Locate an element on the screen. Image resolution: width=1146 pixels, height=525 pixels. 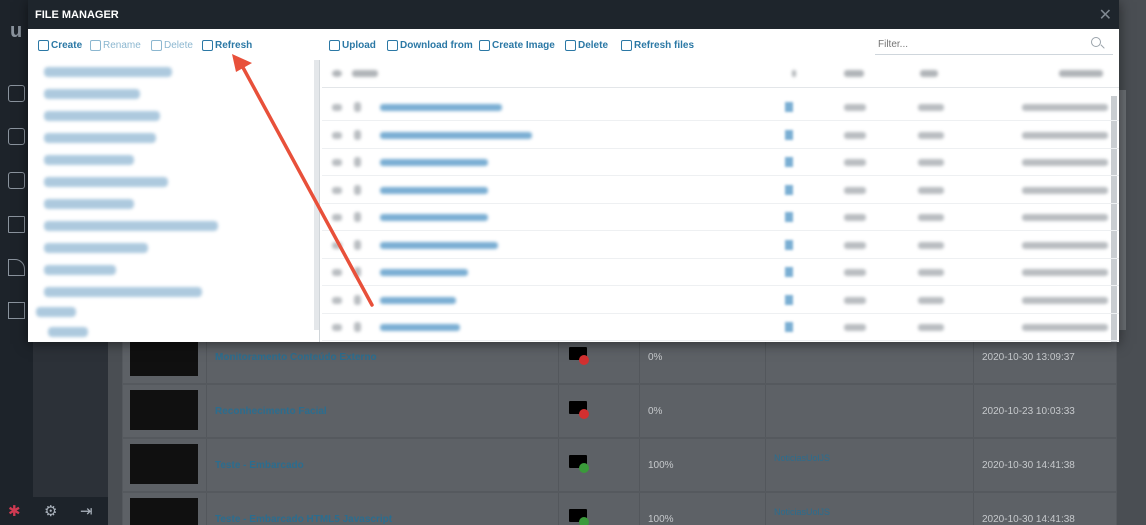
delete-files-button: Delete is located at coordinates (586, 45).